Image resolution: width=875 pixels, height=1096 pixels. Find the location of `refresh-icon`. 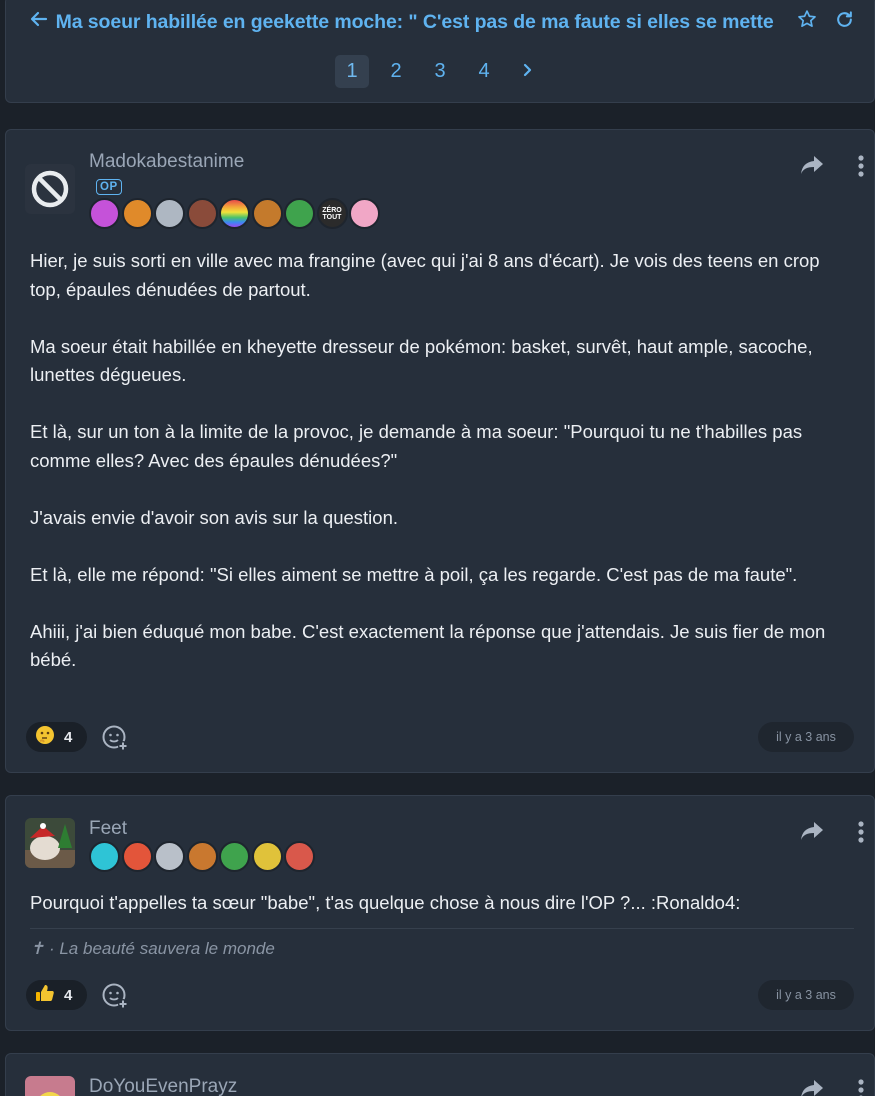

refresh-icon is located at coordinates (844, 22).